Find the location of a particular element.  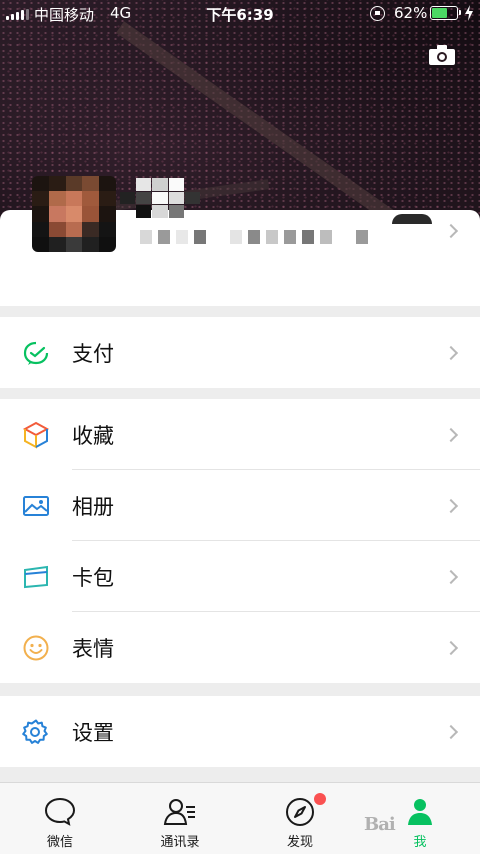

card-wallet-icon is located at coordinates (36, 576).